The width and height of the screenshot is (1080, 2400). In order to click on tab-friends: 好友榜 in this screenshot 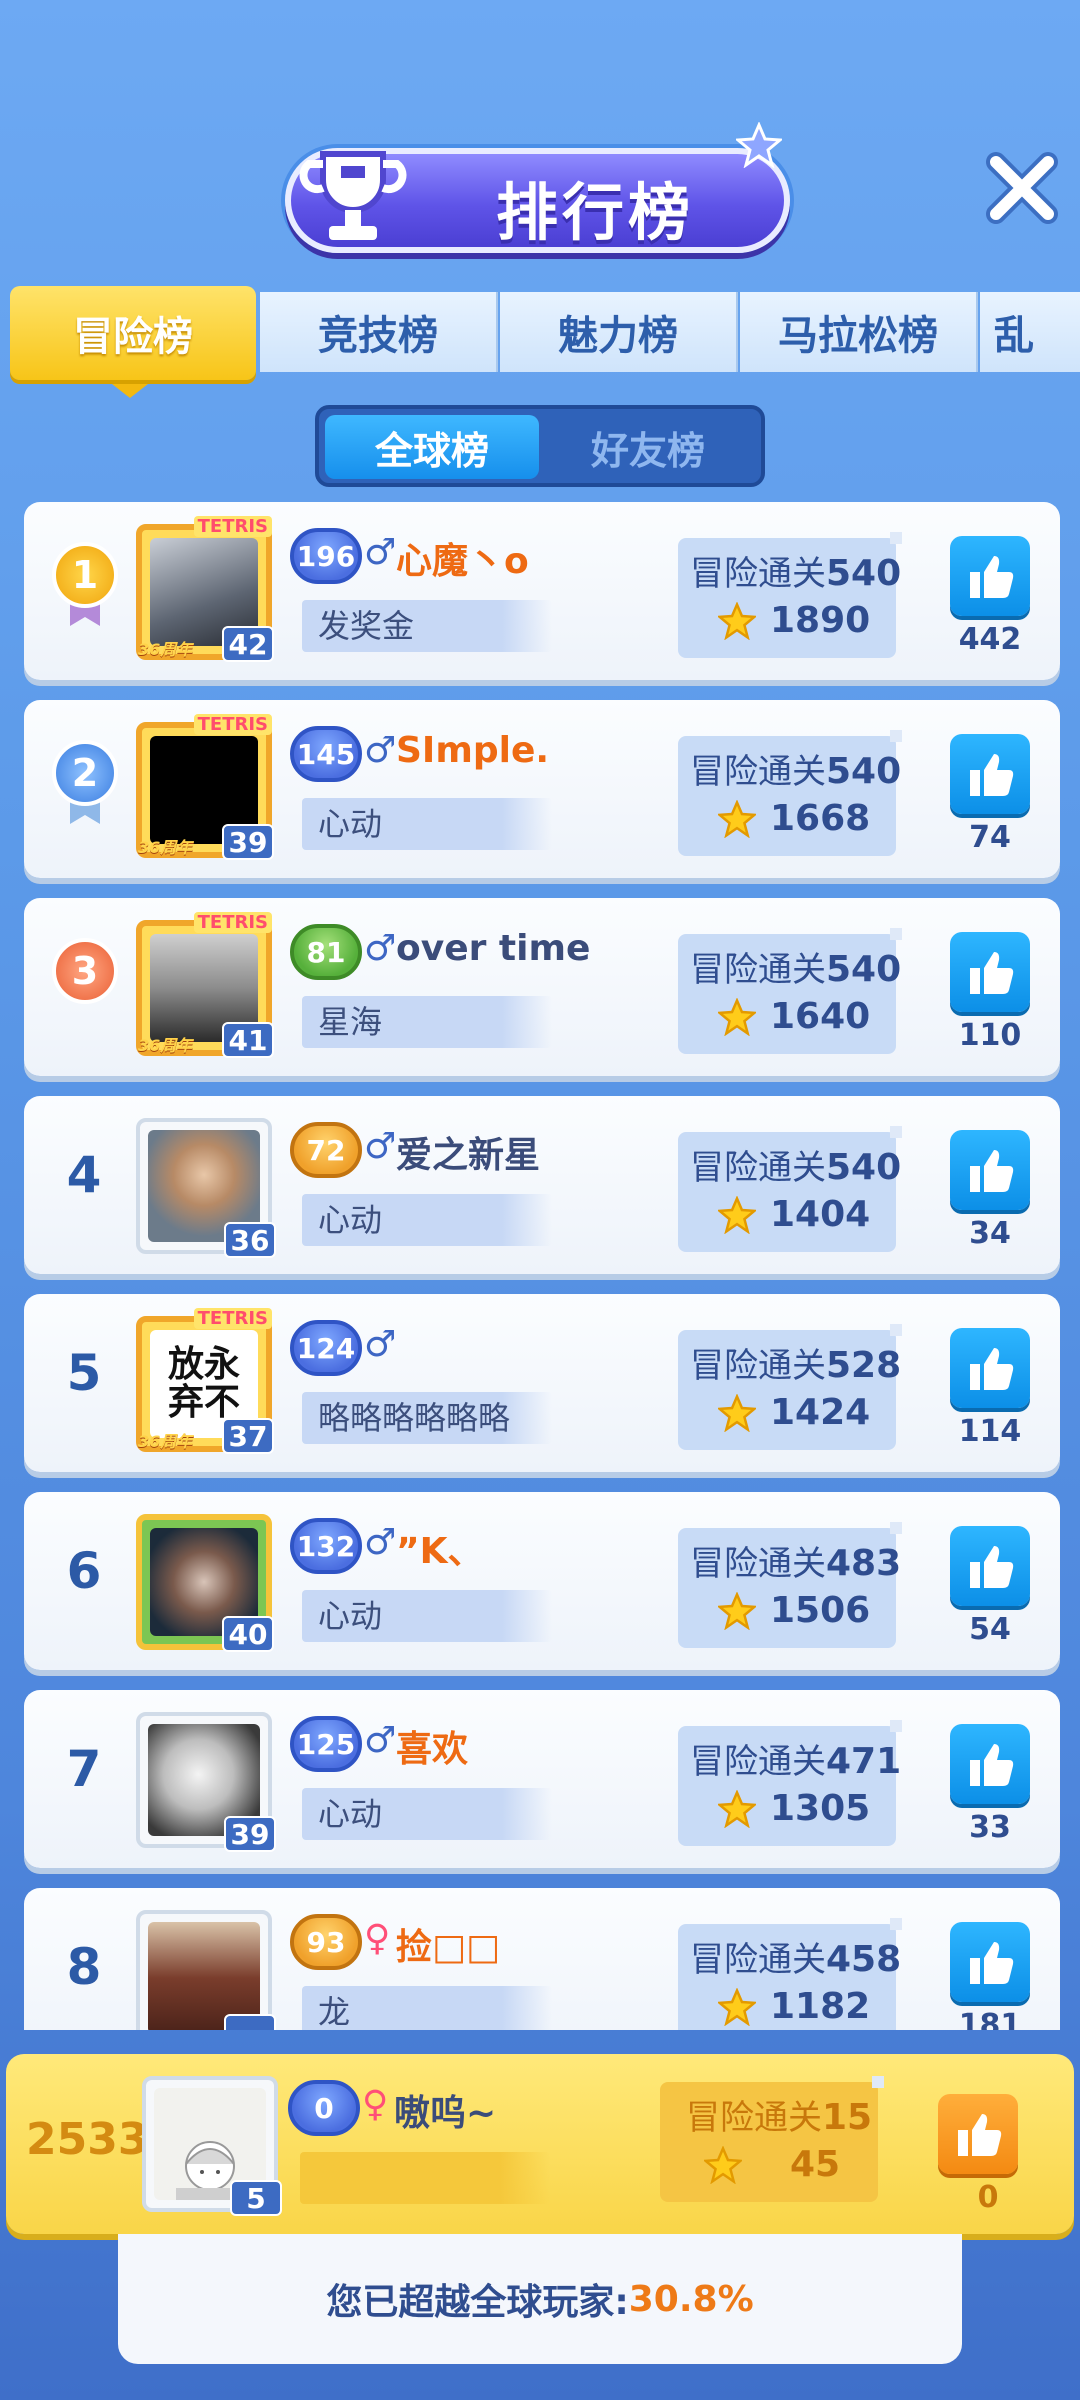, I will do `click(648, 447)`.